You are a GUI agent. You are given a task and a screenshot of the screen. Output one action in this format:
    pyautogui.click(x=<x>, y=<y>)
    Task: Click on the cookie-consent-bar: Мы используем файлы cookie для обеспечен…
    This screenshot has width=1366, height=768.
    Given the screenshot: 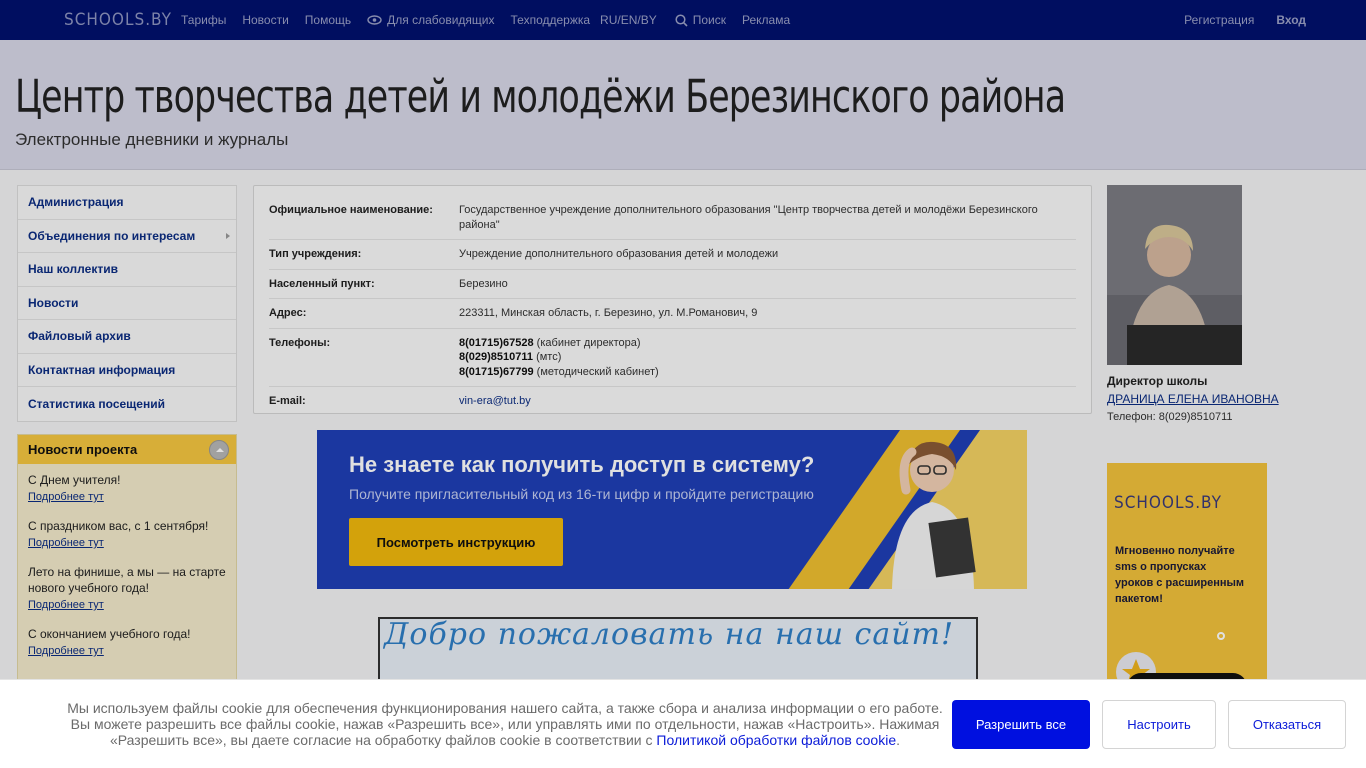 What is the action you would take?
    pyautogui.click(x=683, y=723)
    